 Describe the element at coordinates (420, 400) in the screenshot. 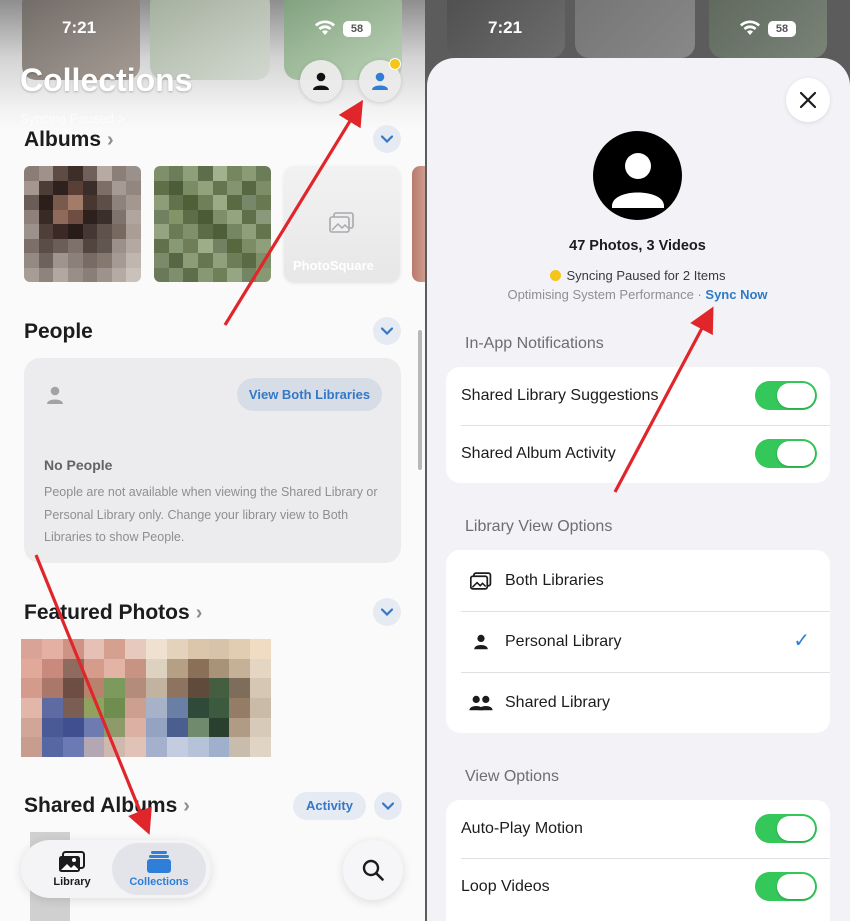

I see `scroll-indicator` at that location.